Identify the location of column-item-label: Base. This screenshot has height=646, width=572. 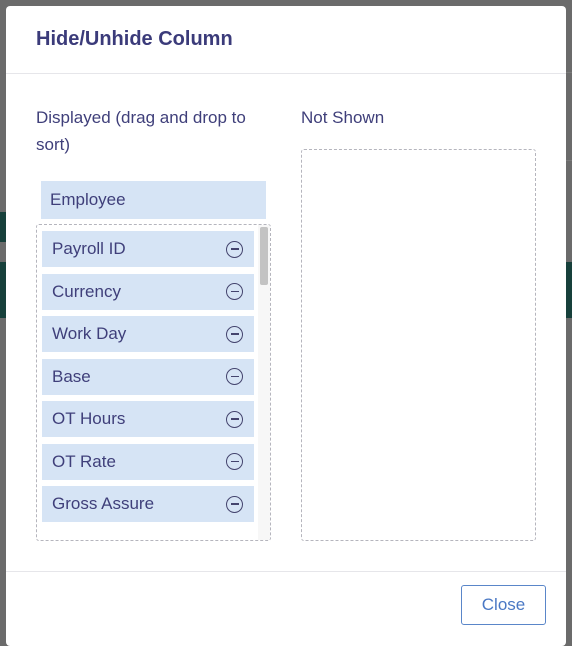
(71, 376).